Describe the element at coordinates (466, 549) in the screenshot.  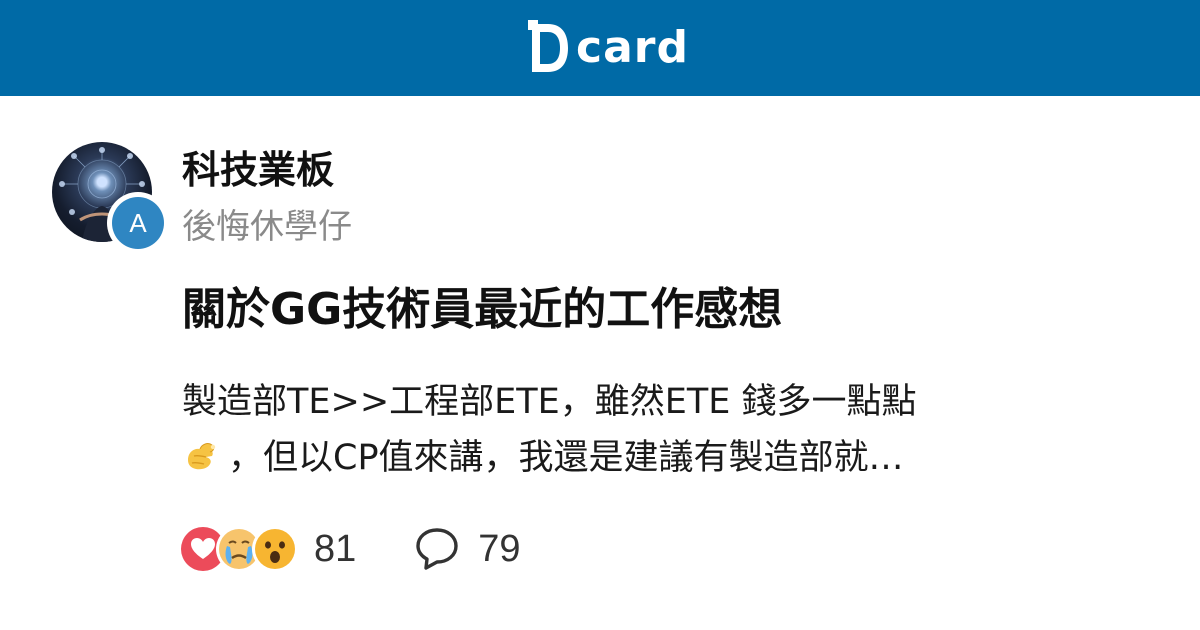
I see `comment-button: 79` at that location.